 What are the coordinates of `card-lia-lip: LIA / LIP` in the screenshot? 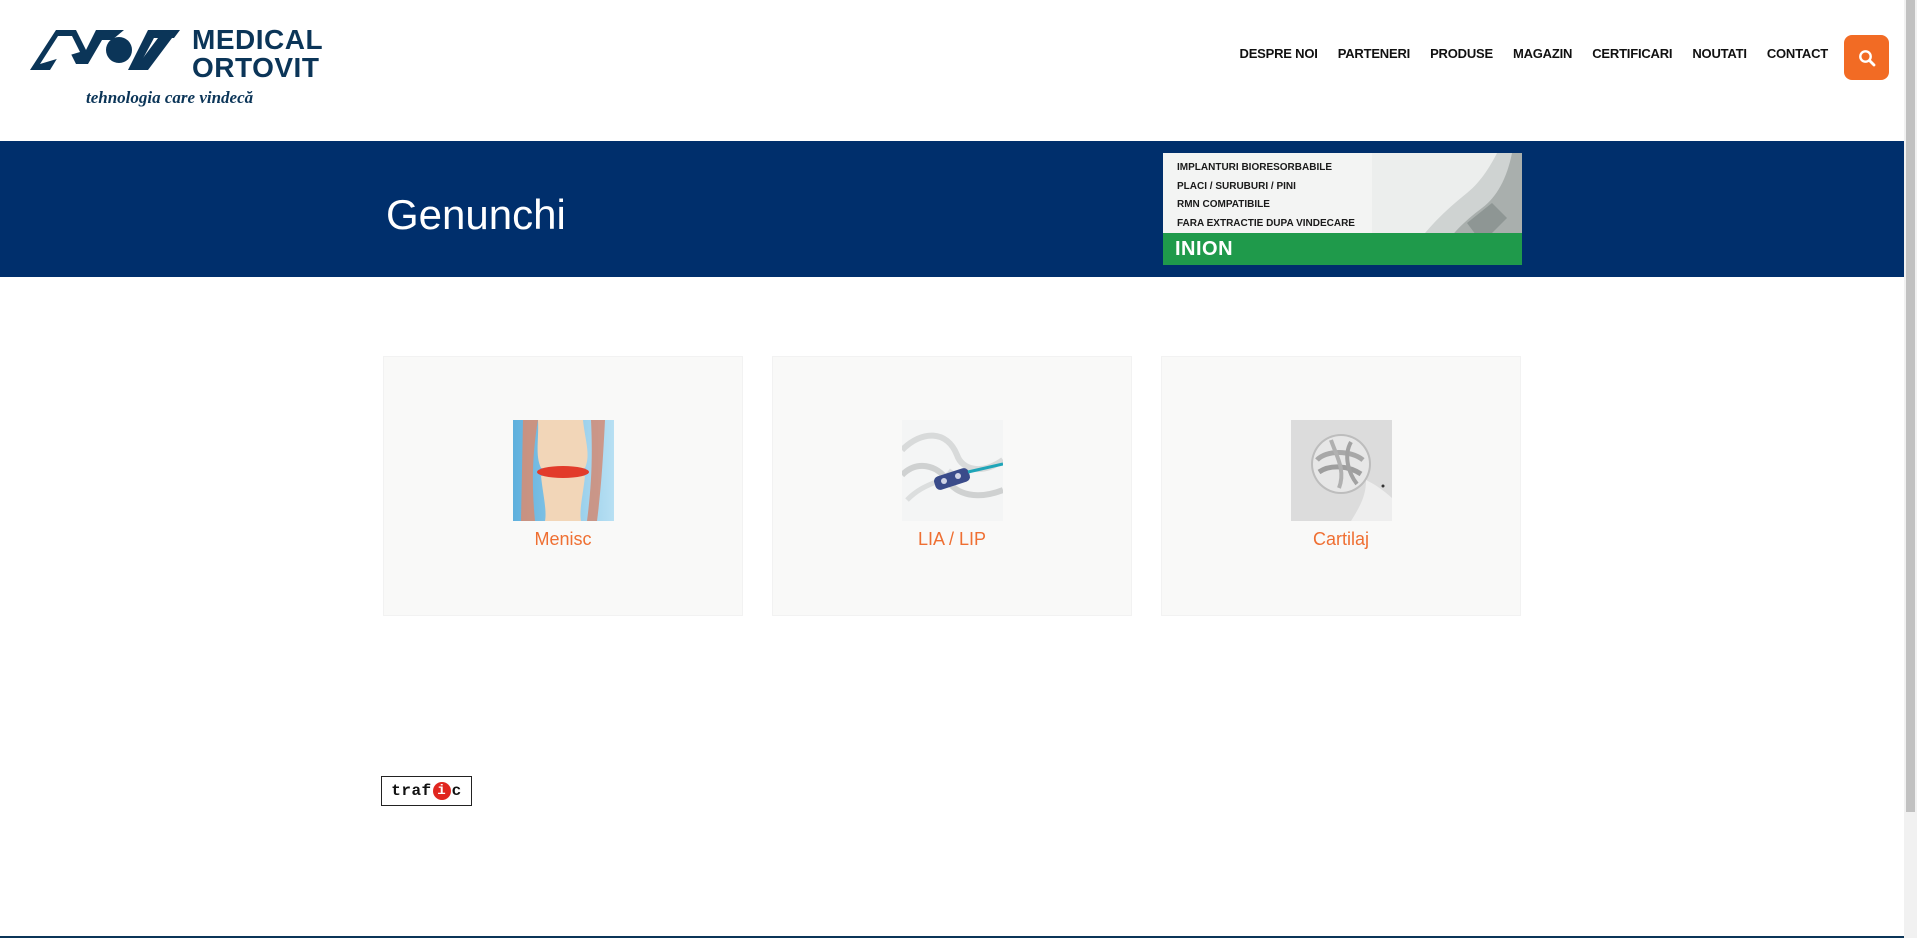 It's located at (952, 486).